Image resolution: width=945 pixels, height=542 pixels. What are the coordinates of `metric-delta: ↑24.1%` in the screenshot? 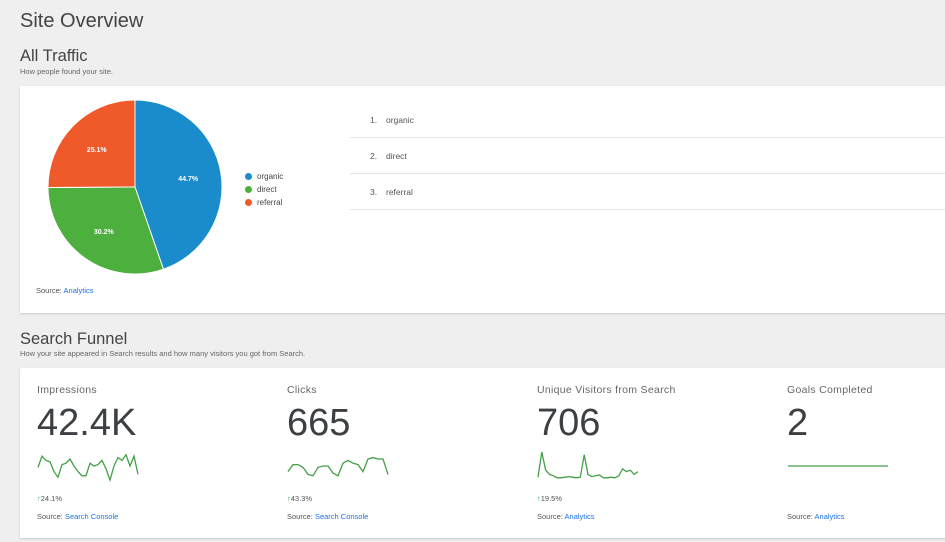 It's located at (49, 498).